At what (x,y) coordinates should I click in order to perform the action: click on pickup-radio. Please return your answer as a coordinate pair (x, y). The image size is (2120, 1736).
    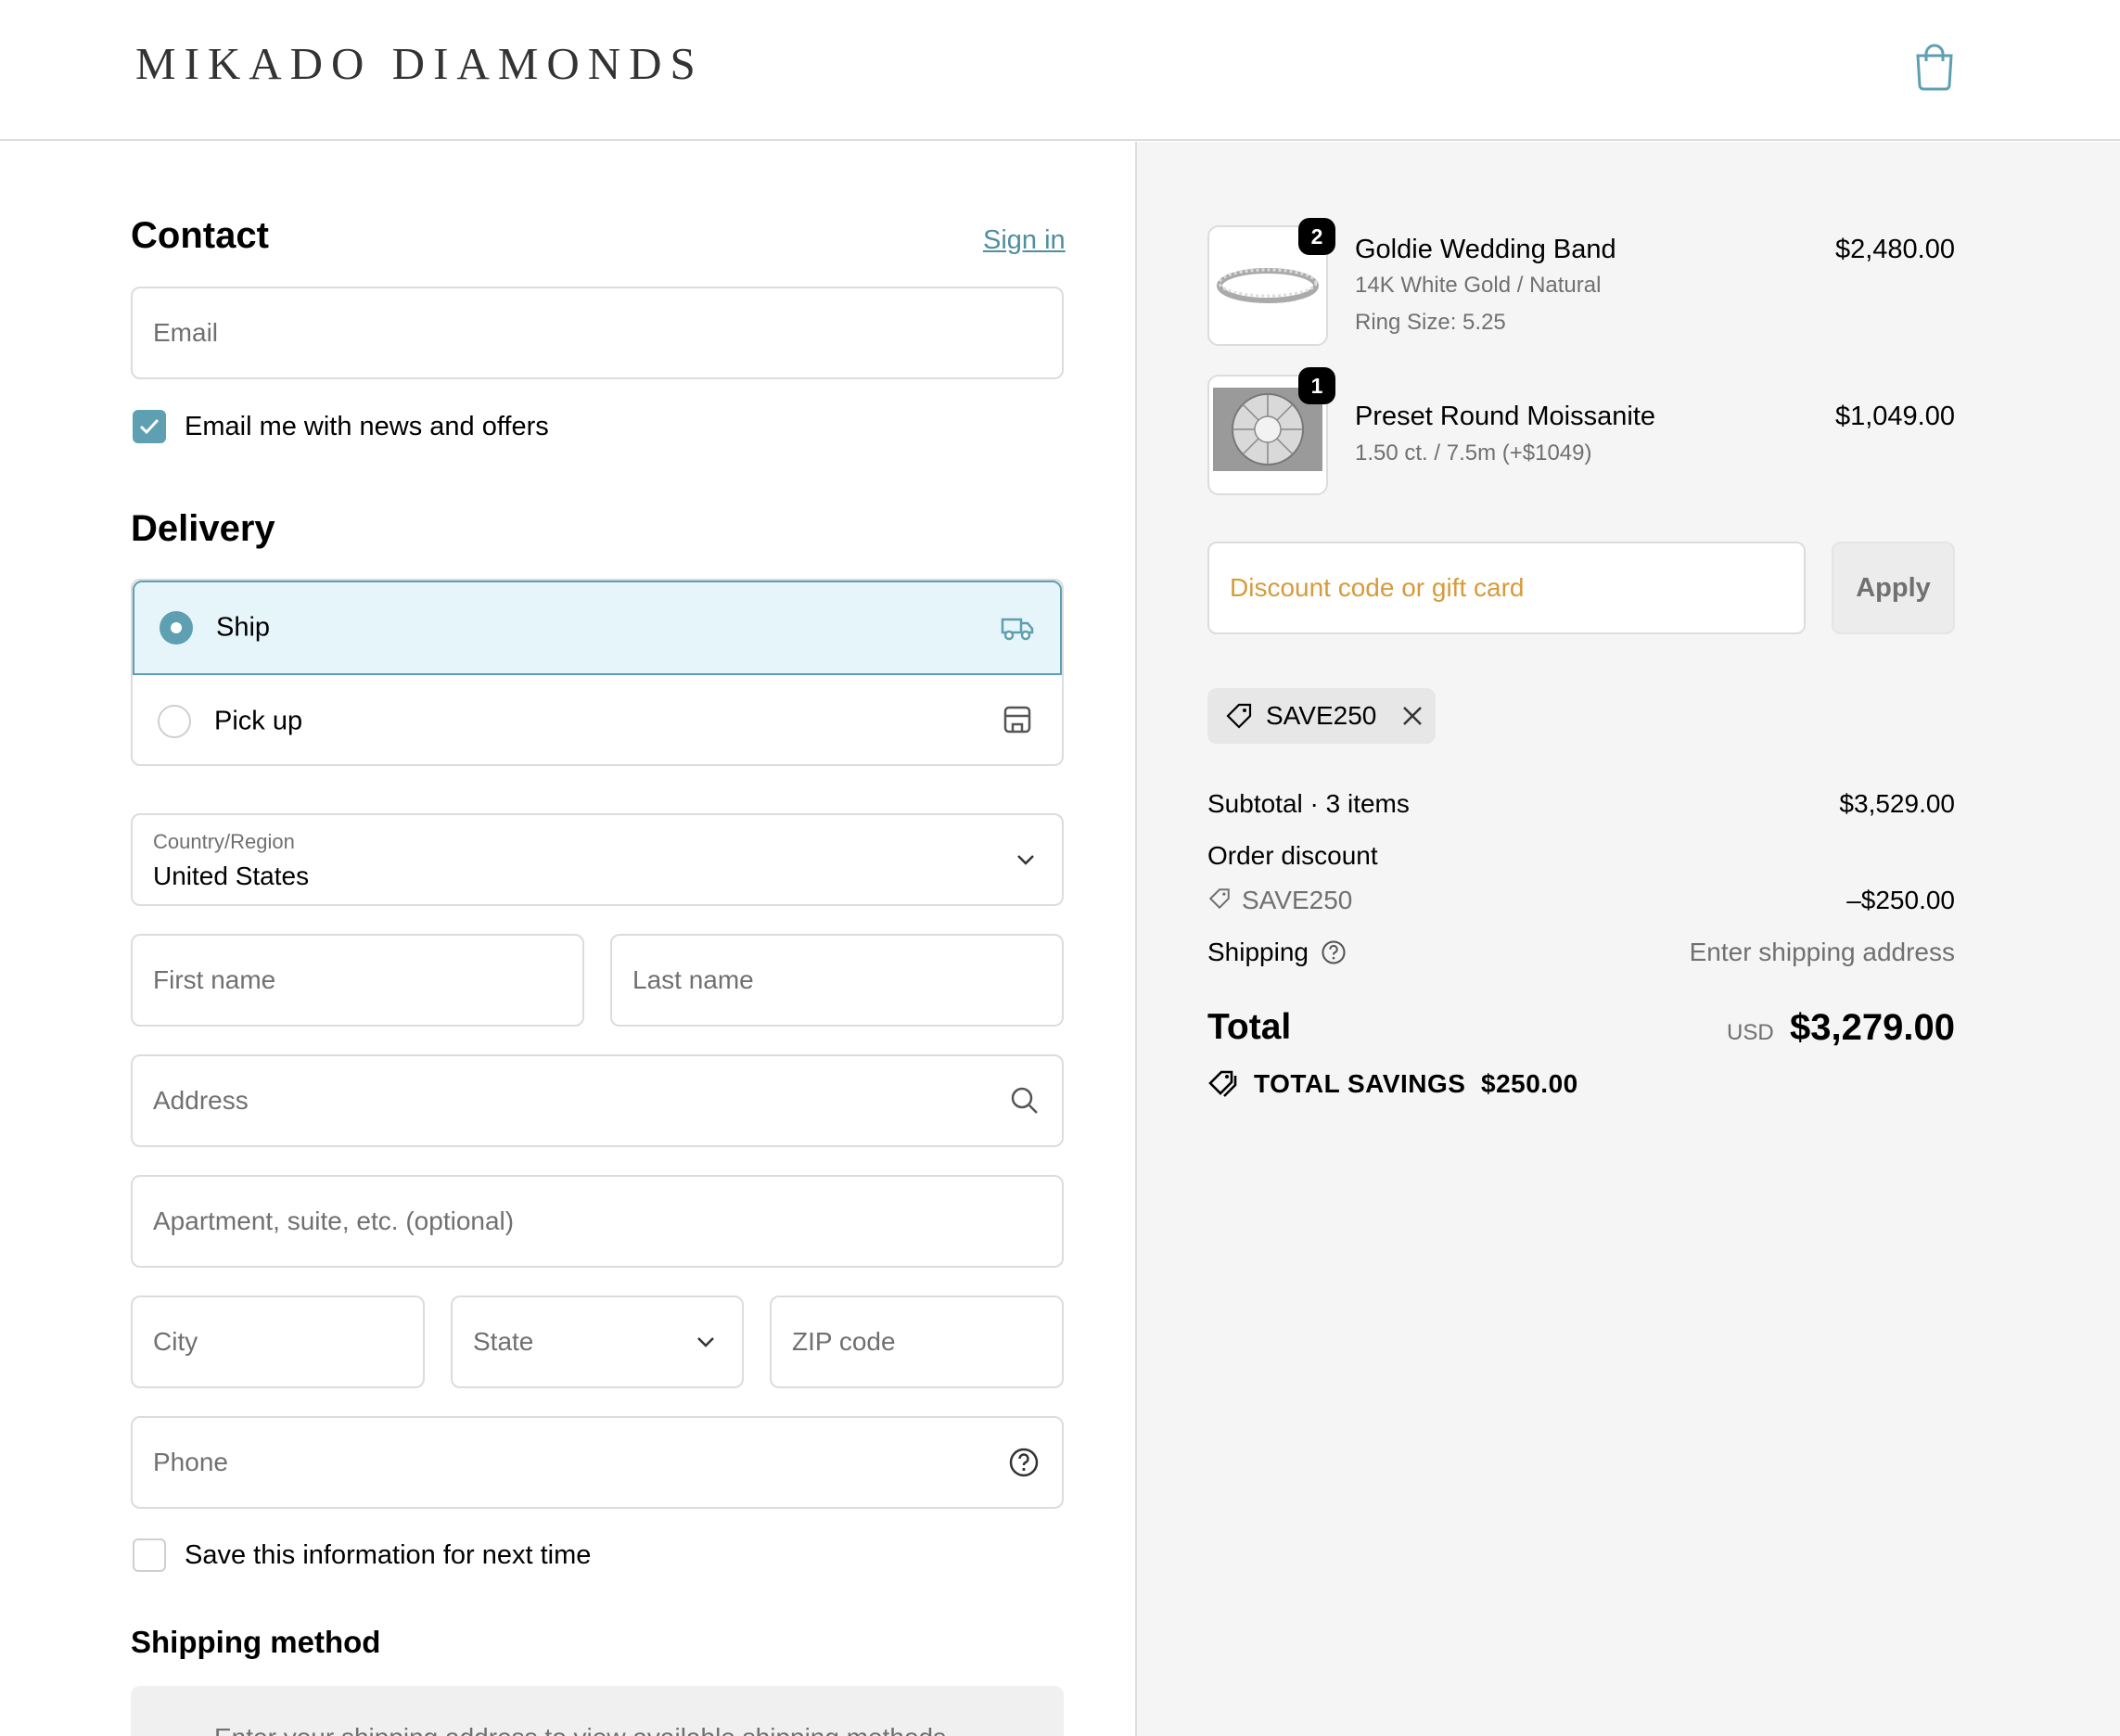
    Looking at the image, I should click on (174, 721).